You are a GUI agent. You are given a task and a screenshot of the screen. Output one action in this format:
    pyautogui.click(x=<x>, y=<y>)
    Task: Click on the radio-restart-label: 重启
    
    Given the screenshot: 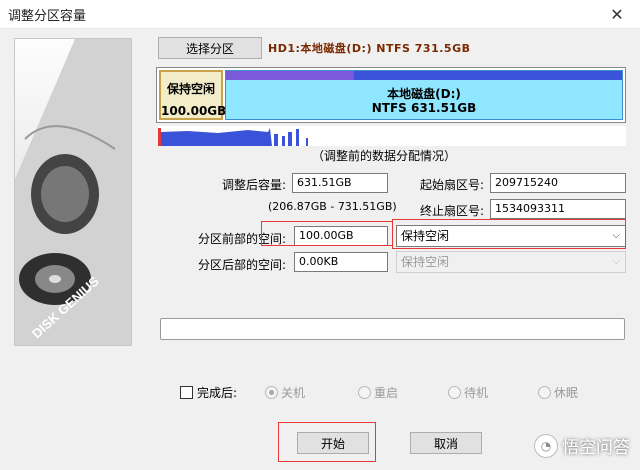 What is the action you would take?
    pyautogui.click(x=386, y=393)
    